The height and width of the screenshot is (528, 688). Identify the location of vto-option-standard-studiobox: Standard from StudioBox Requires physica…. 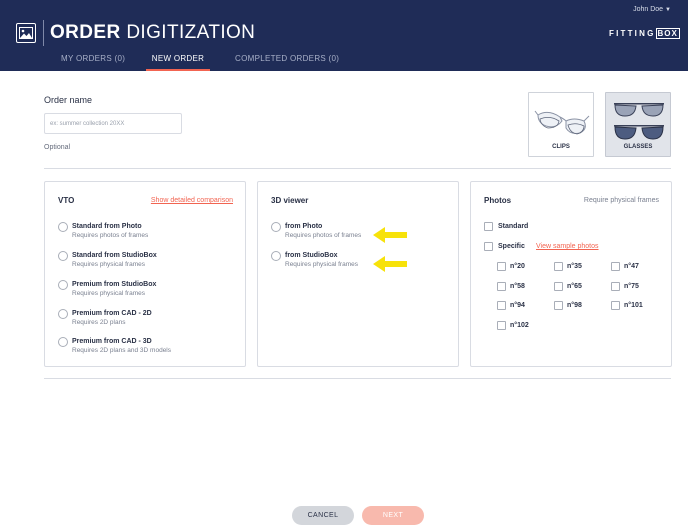
(153, 264).